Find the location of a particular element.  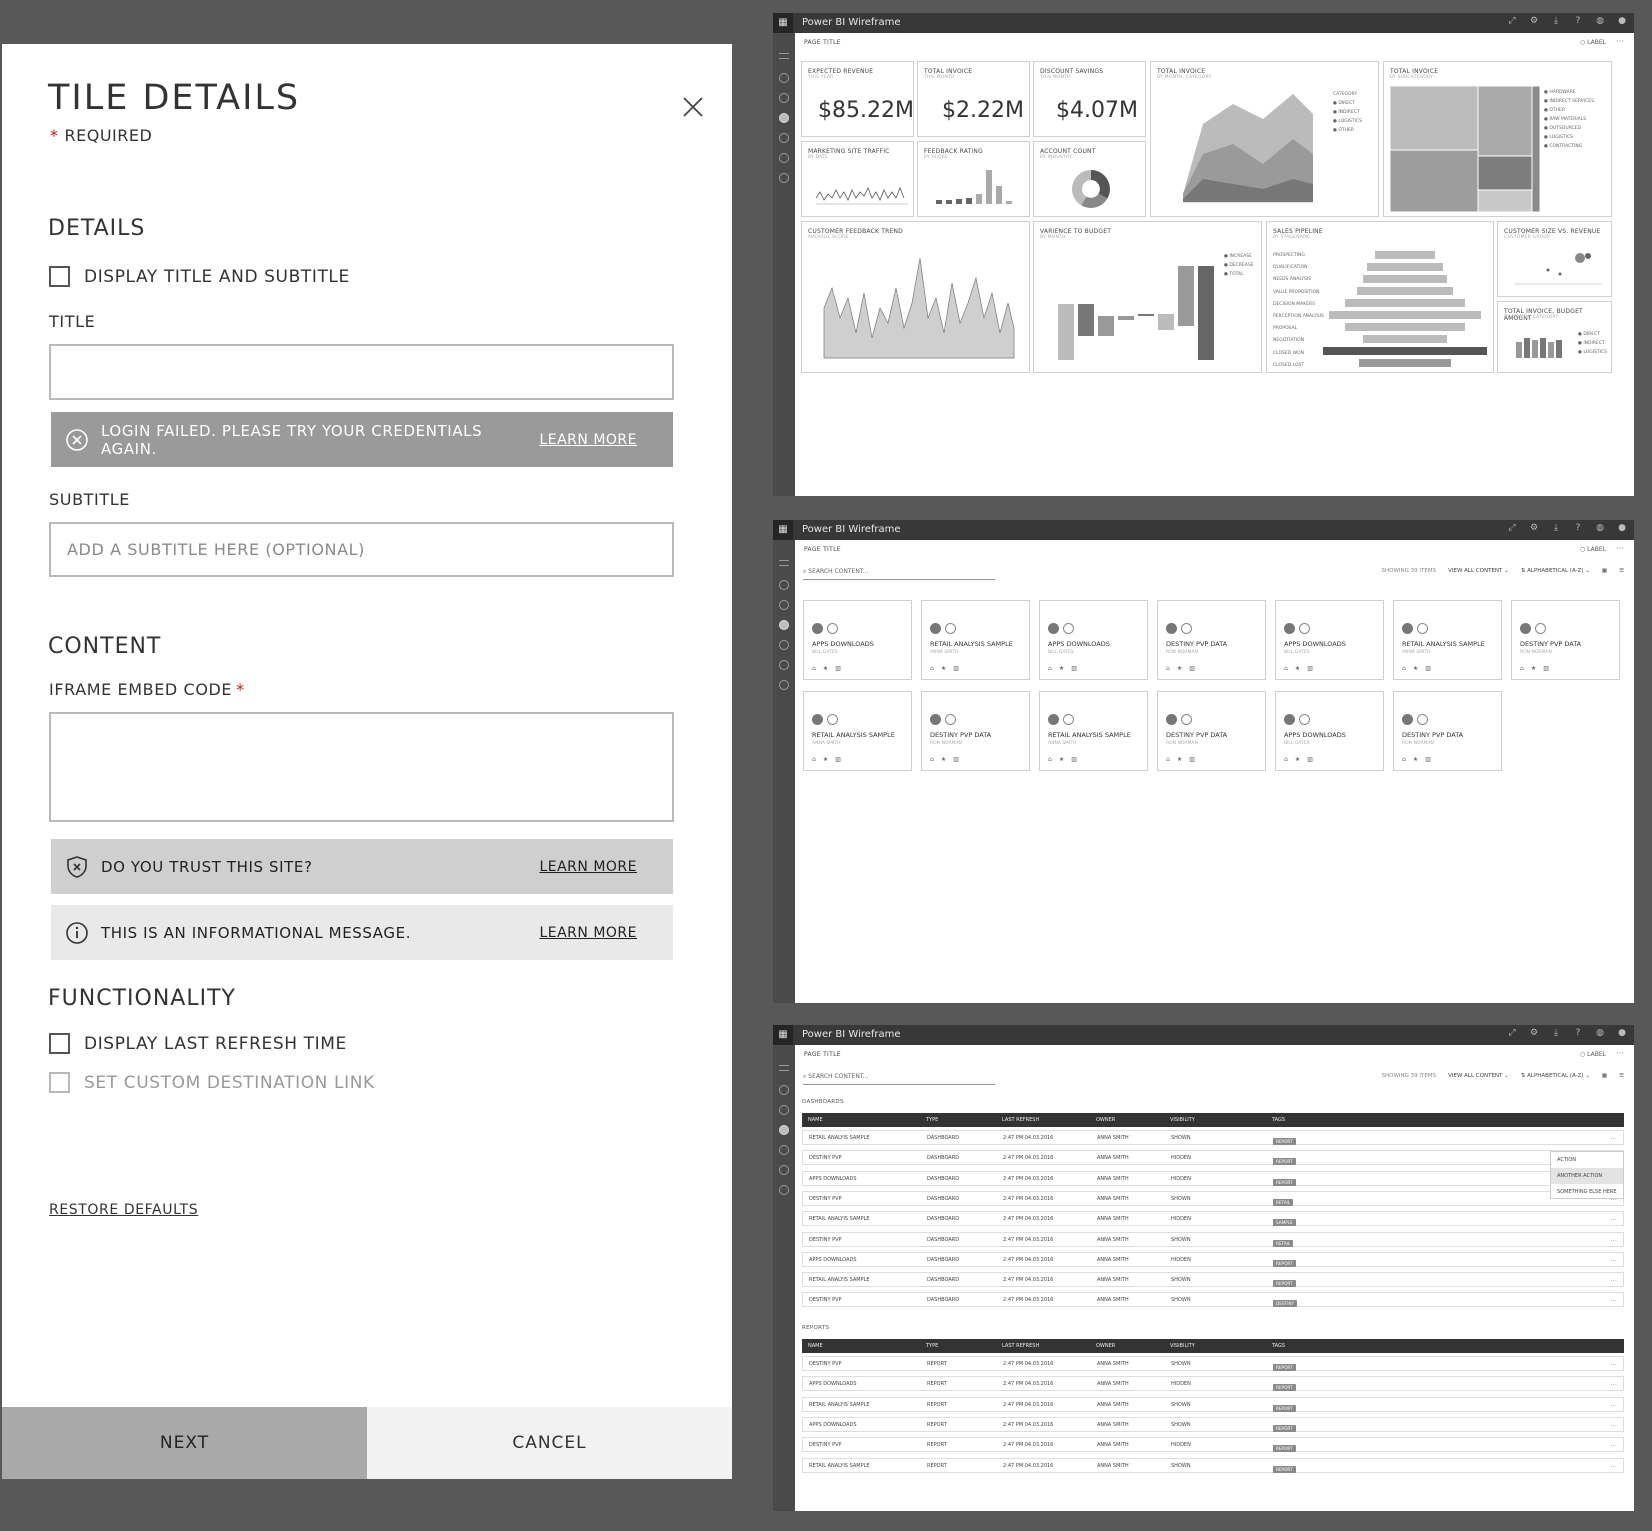

display-title-checkbox is located at coordinates (59, 276).